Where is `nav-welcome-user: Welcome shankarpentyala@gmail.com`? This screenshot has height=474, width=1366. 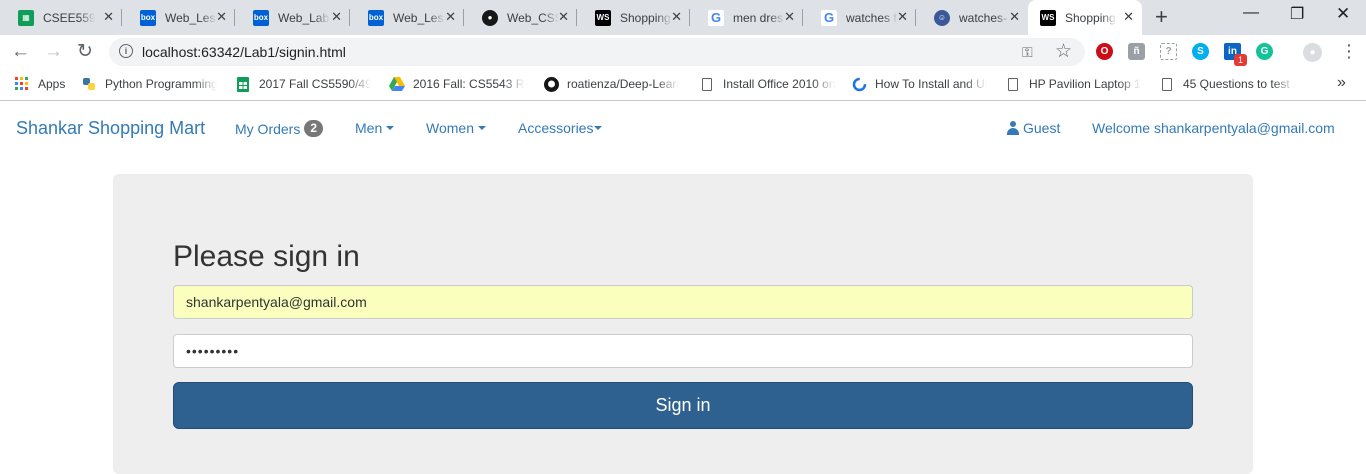
nav-welcome-user: Welcome shankarpentyala@gmail.com is located at coordinates (1213, 128).